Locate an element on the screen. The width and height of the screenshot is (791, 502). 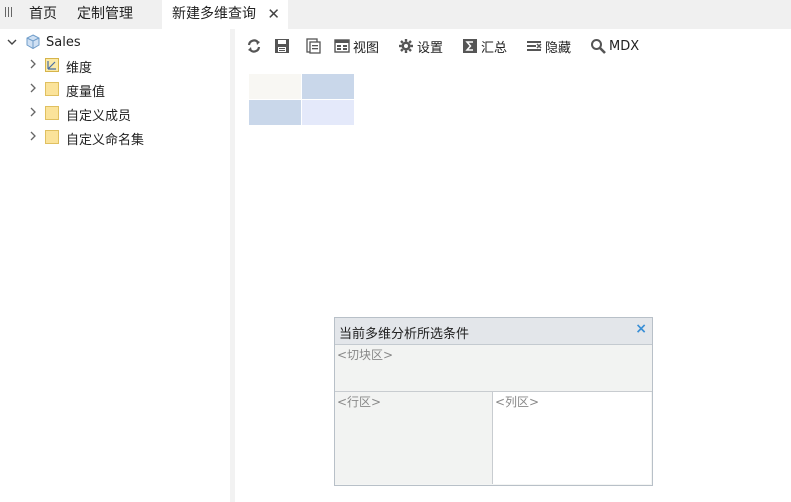
dimension-icon is located at coordinates (52, 65).